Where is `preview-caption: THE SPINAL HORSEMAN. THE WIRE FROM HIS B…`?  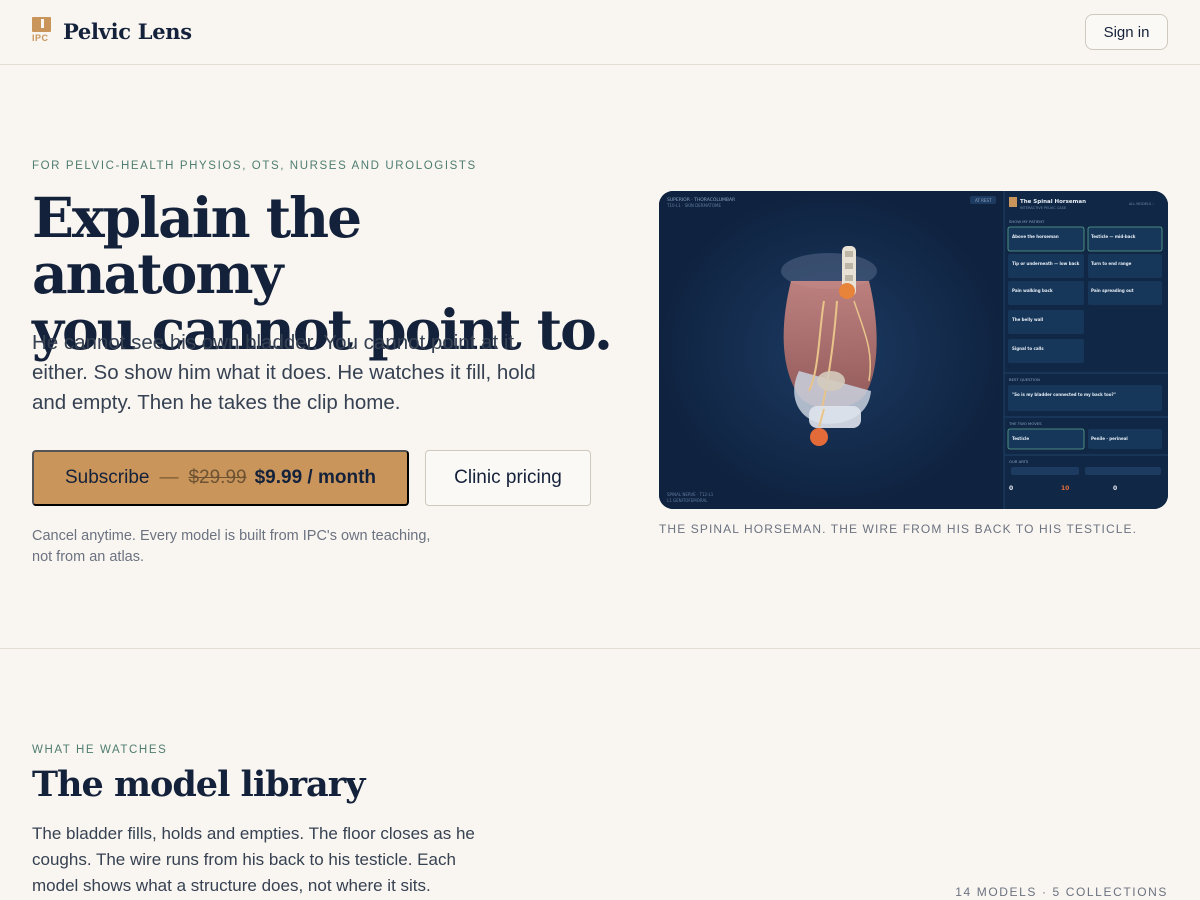
preview-caption: THE SPINAL HORSEMAN. THE WIRE FROM HIS B… is located at coordinates (898, 529).